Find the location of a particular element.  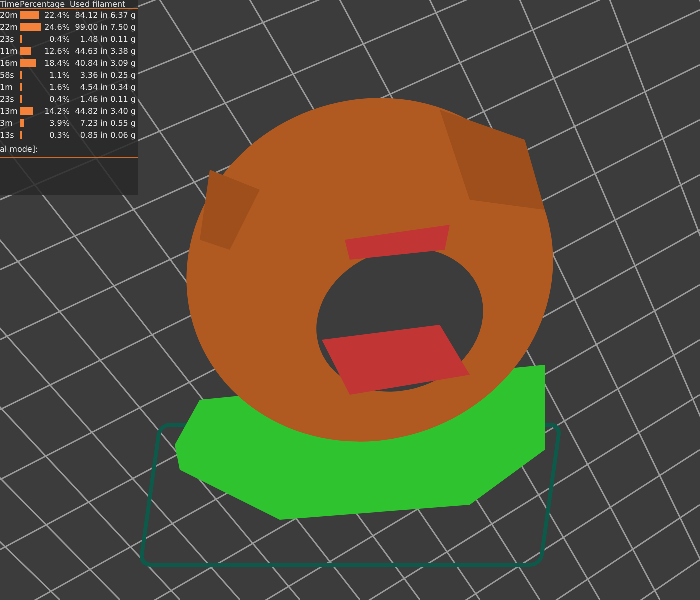

column-header: Used filament is located at coordinates (98, 4).